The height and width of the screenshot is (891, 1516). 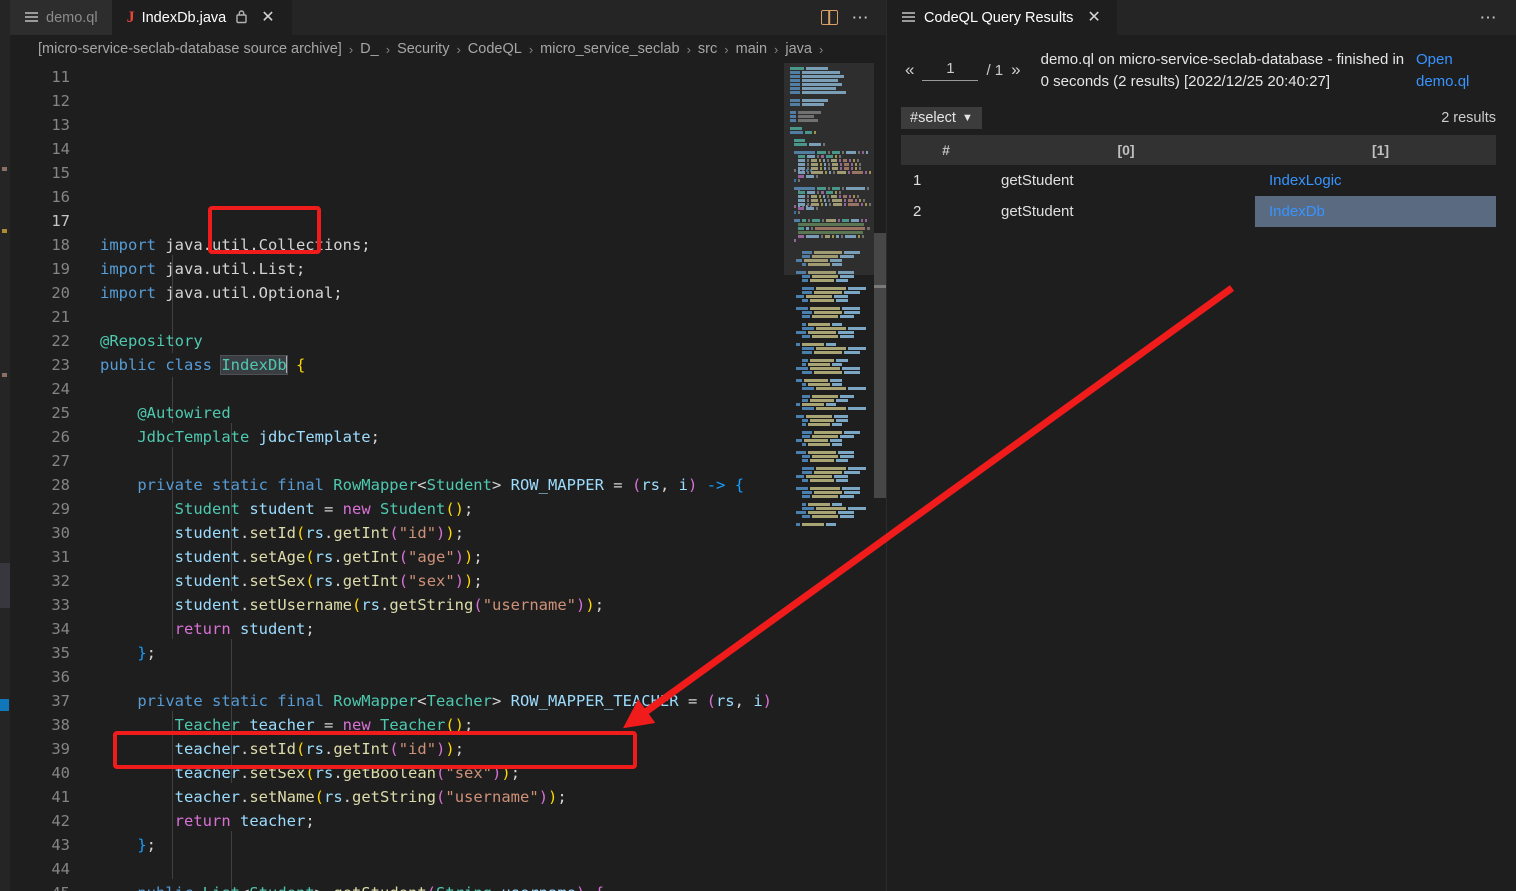 What do you see at coordinates (486, 557) in the screenshot?
I see `code-line: student.setAge(rs.getInt("age"));` at bounding box center [486, 557].